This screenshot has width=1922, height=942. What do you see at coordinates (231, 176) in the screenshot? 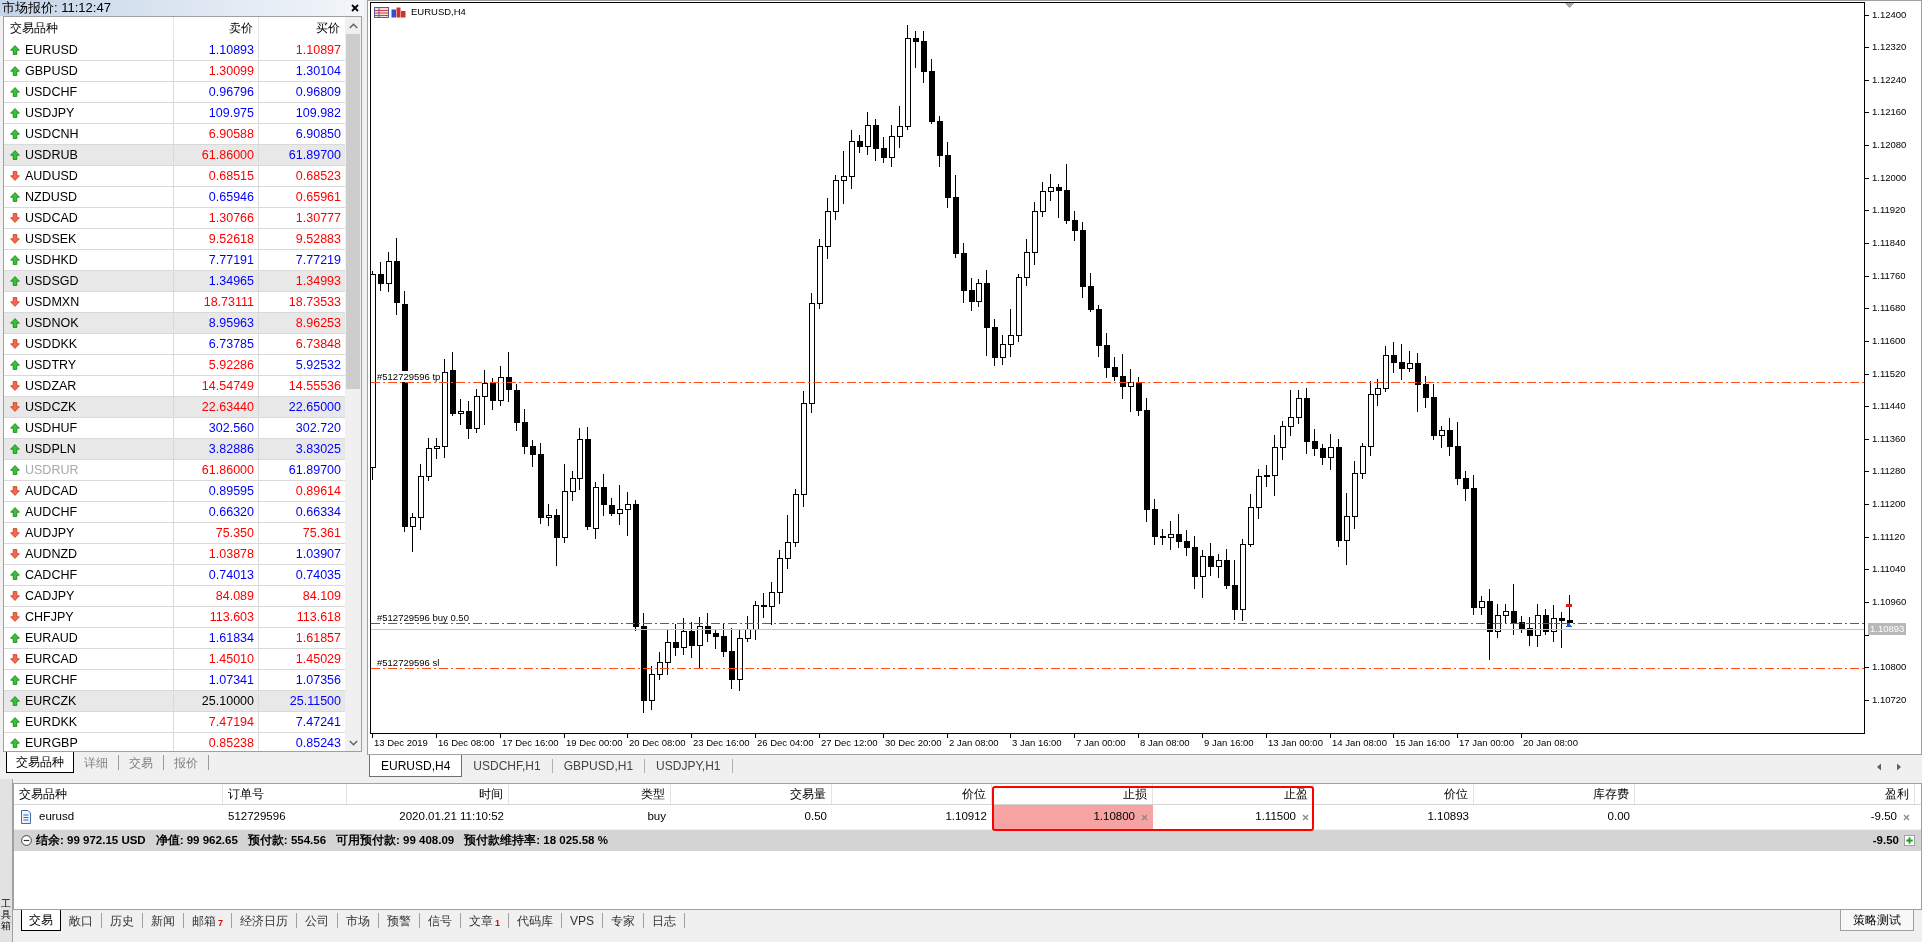
I see `bid-price: 0.68515` at bounding box center [231, 176].